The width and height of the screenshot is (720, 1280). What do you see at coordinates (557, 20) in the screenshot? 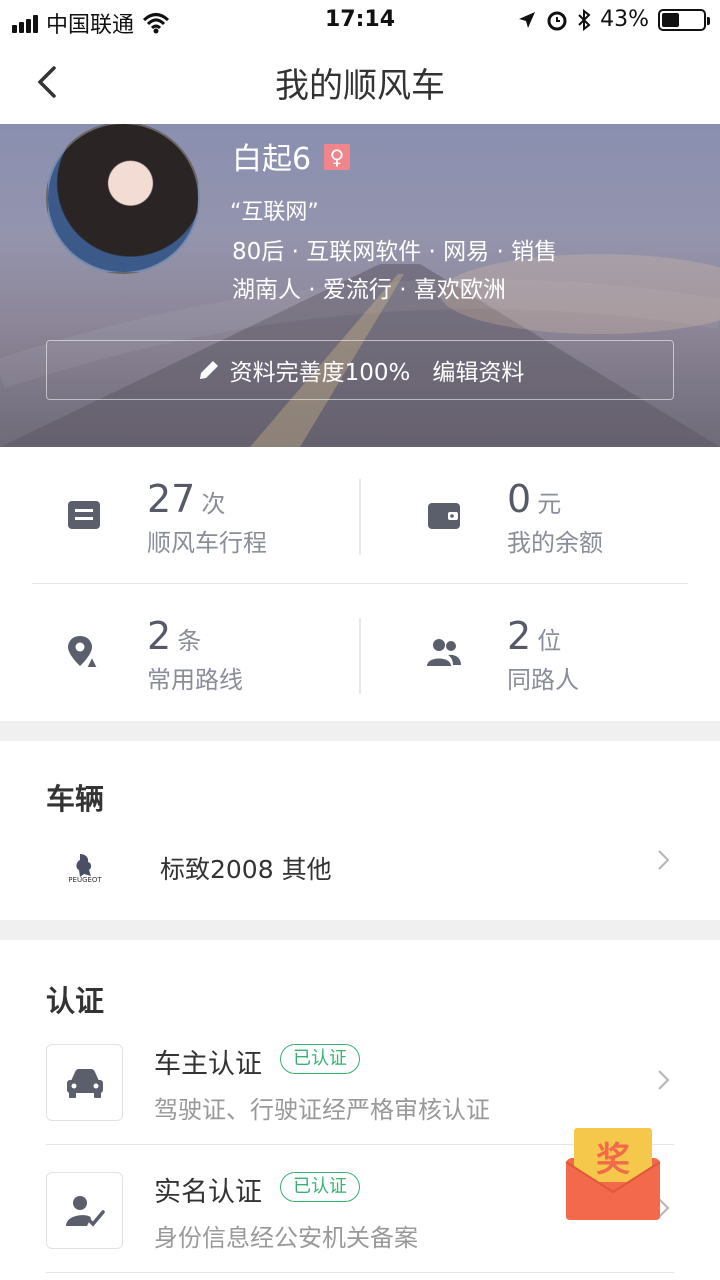
I see `alarm-icon` at bounding box center [557, 20].